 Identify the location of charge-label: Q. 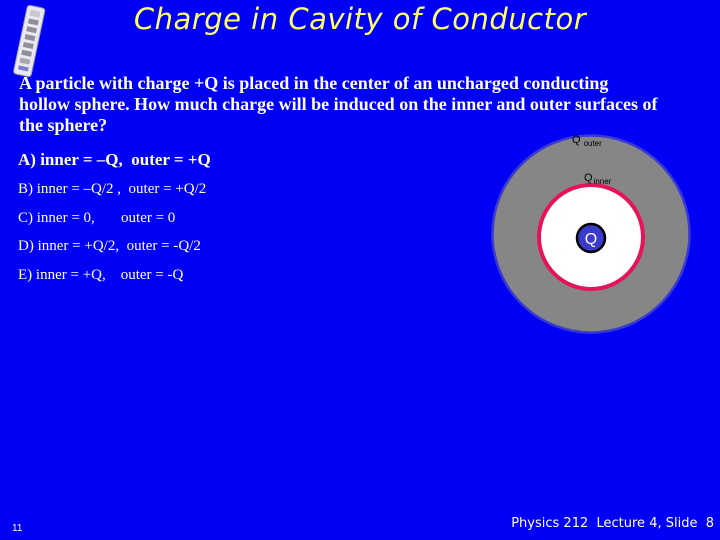
(591, 239).